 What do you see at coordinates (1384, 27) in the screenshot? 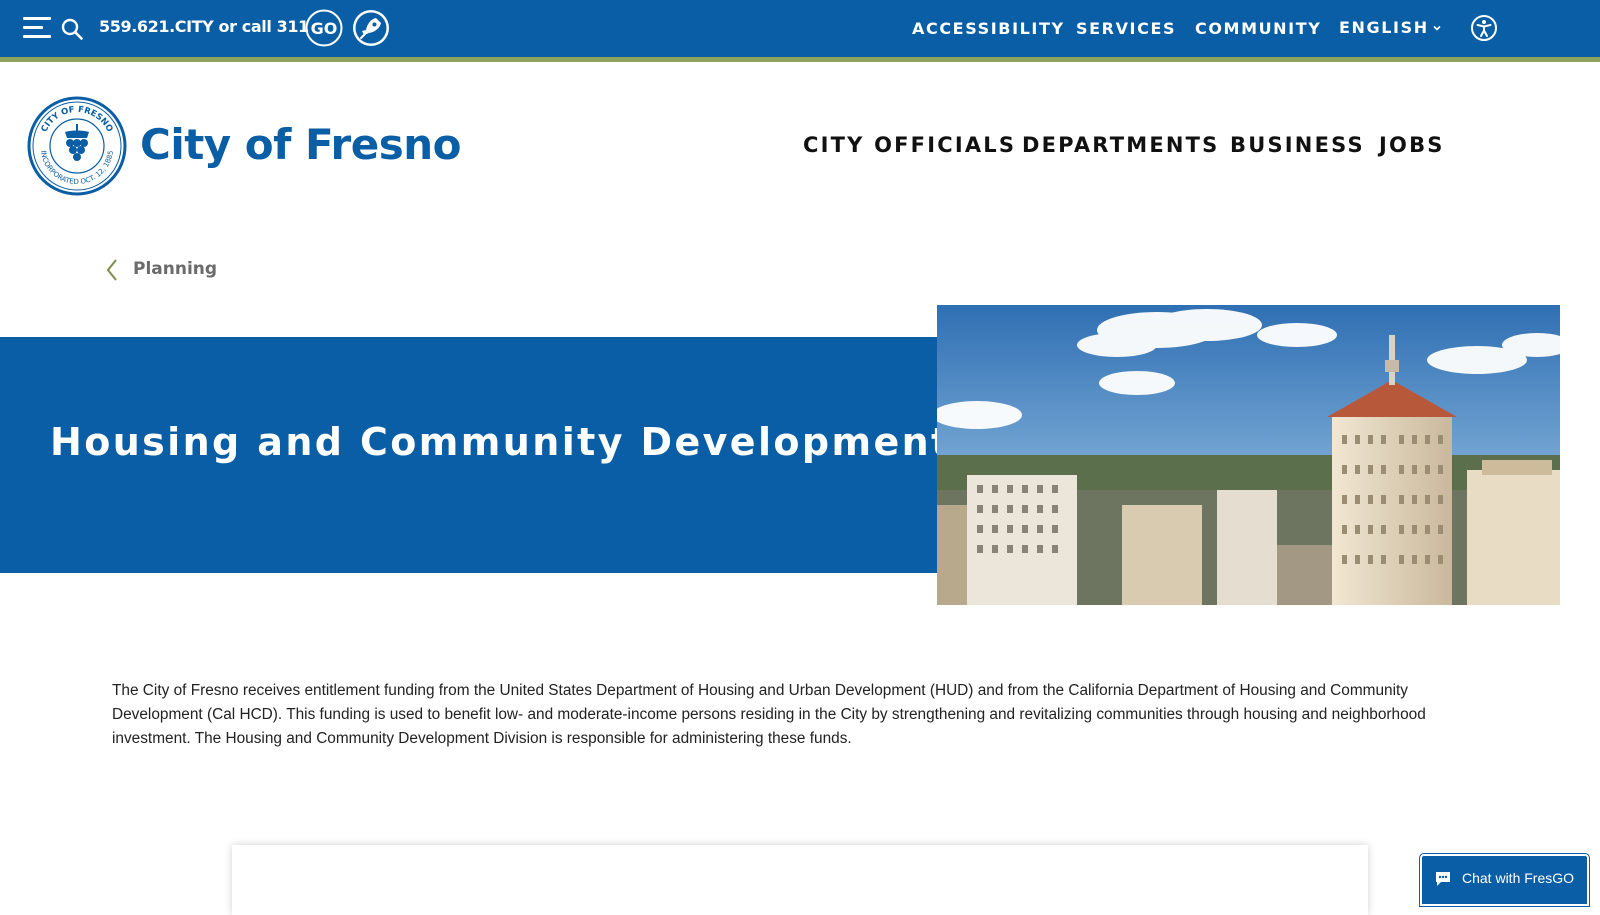
I see `language-select: ENGLISH` at bounding box center [1384, 27].